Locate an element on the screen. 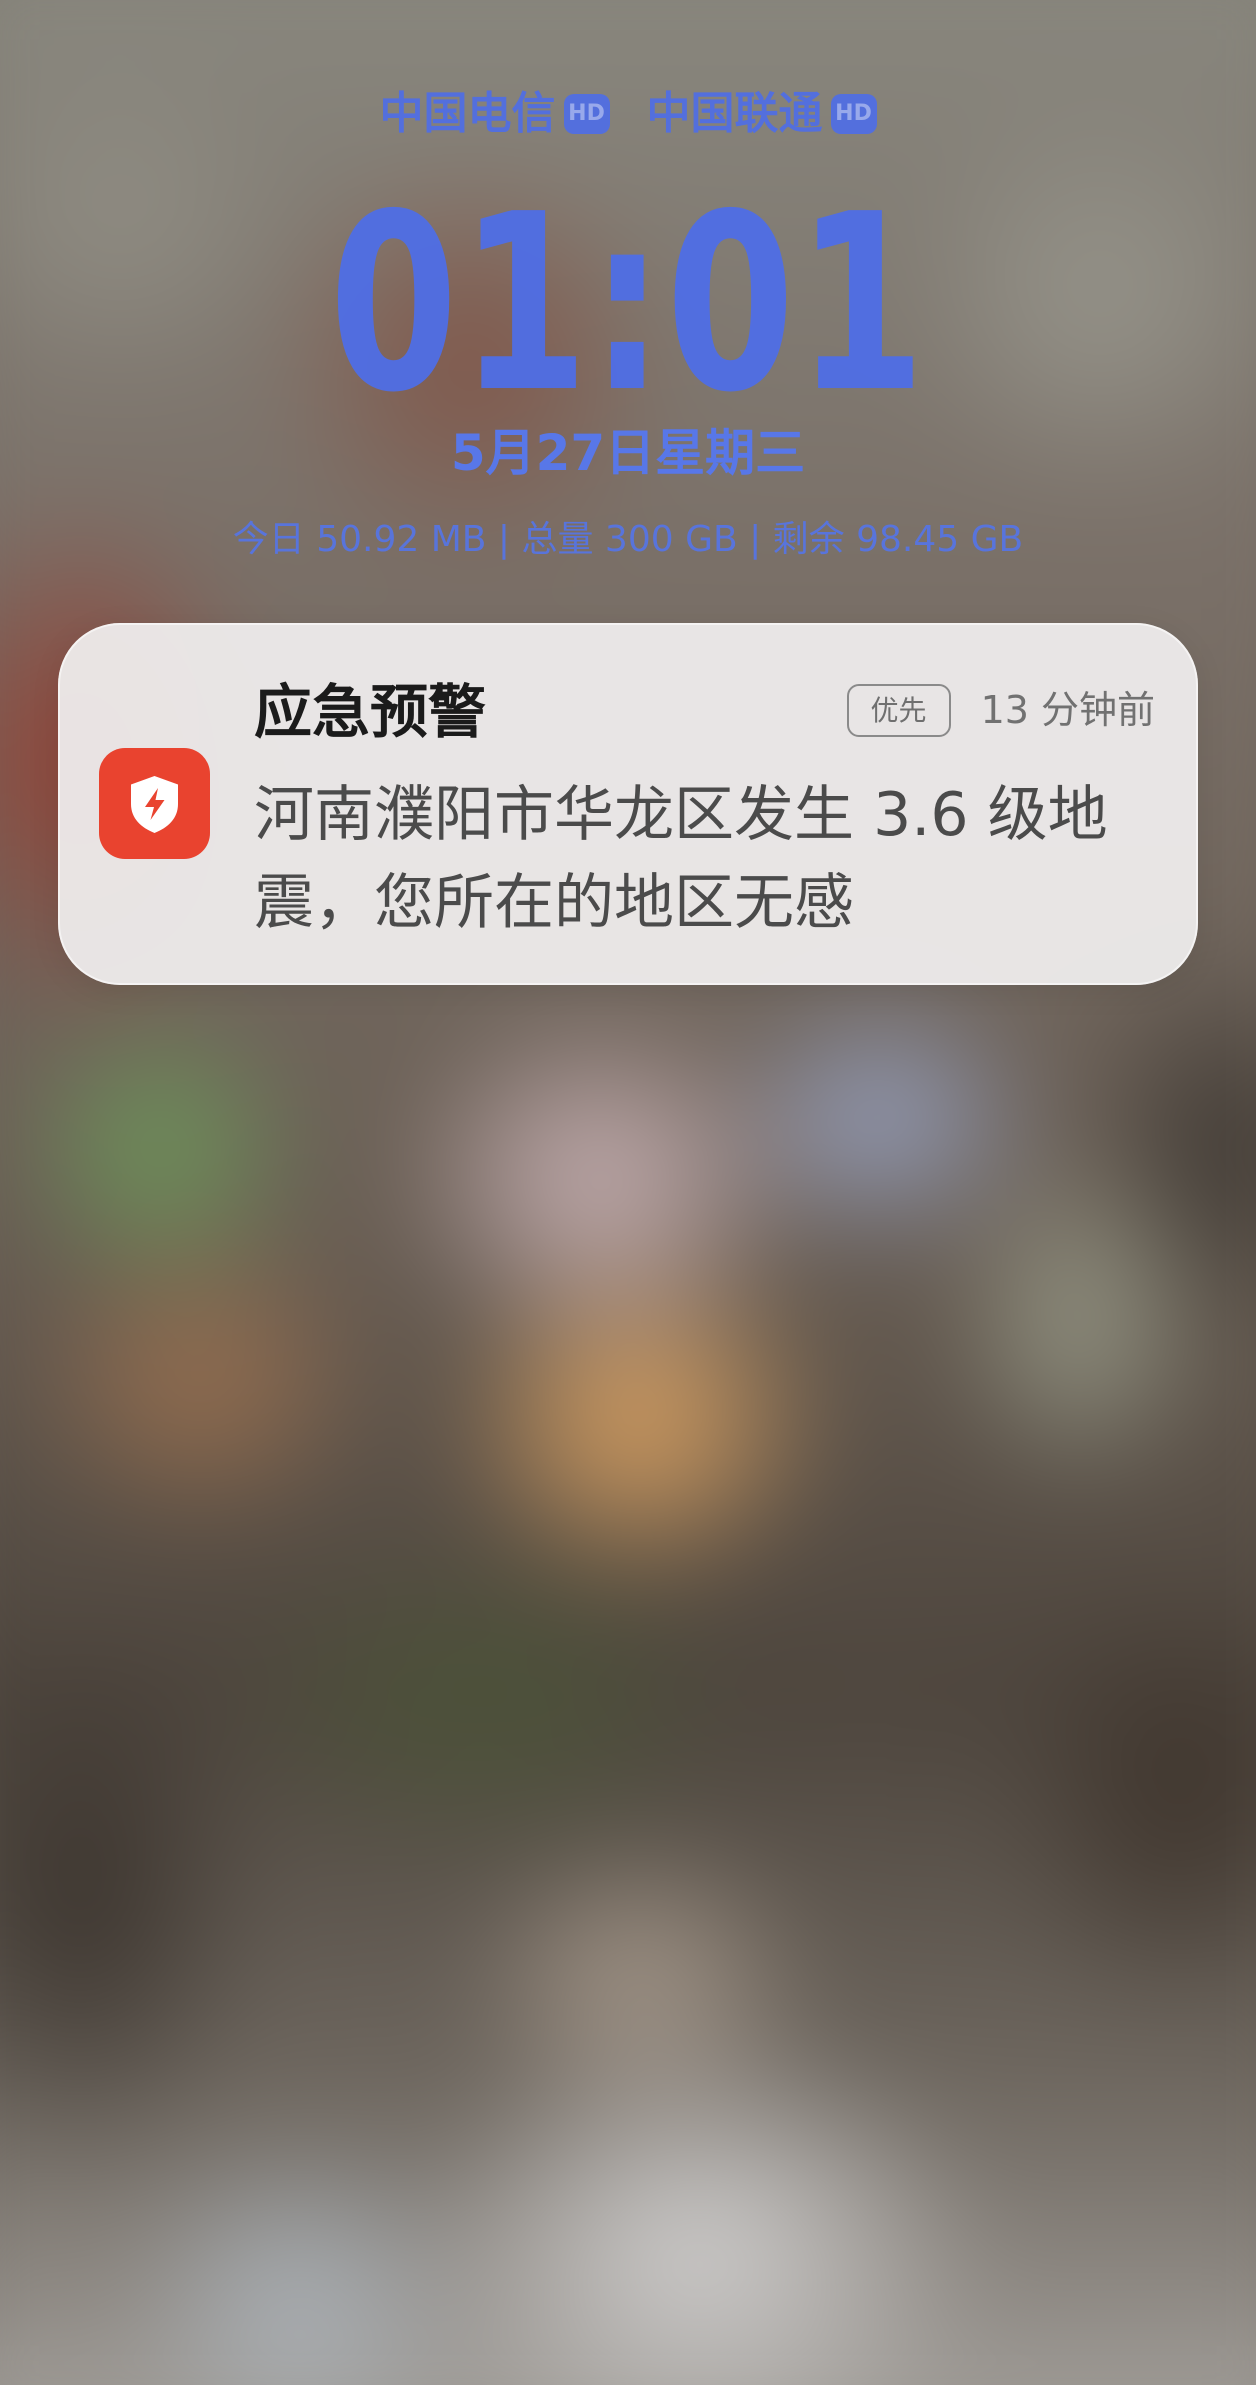 This screenshot has width=1256, height=2385. notification-title: 应急预警 is located at coordinates (370, 712).